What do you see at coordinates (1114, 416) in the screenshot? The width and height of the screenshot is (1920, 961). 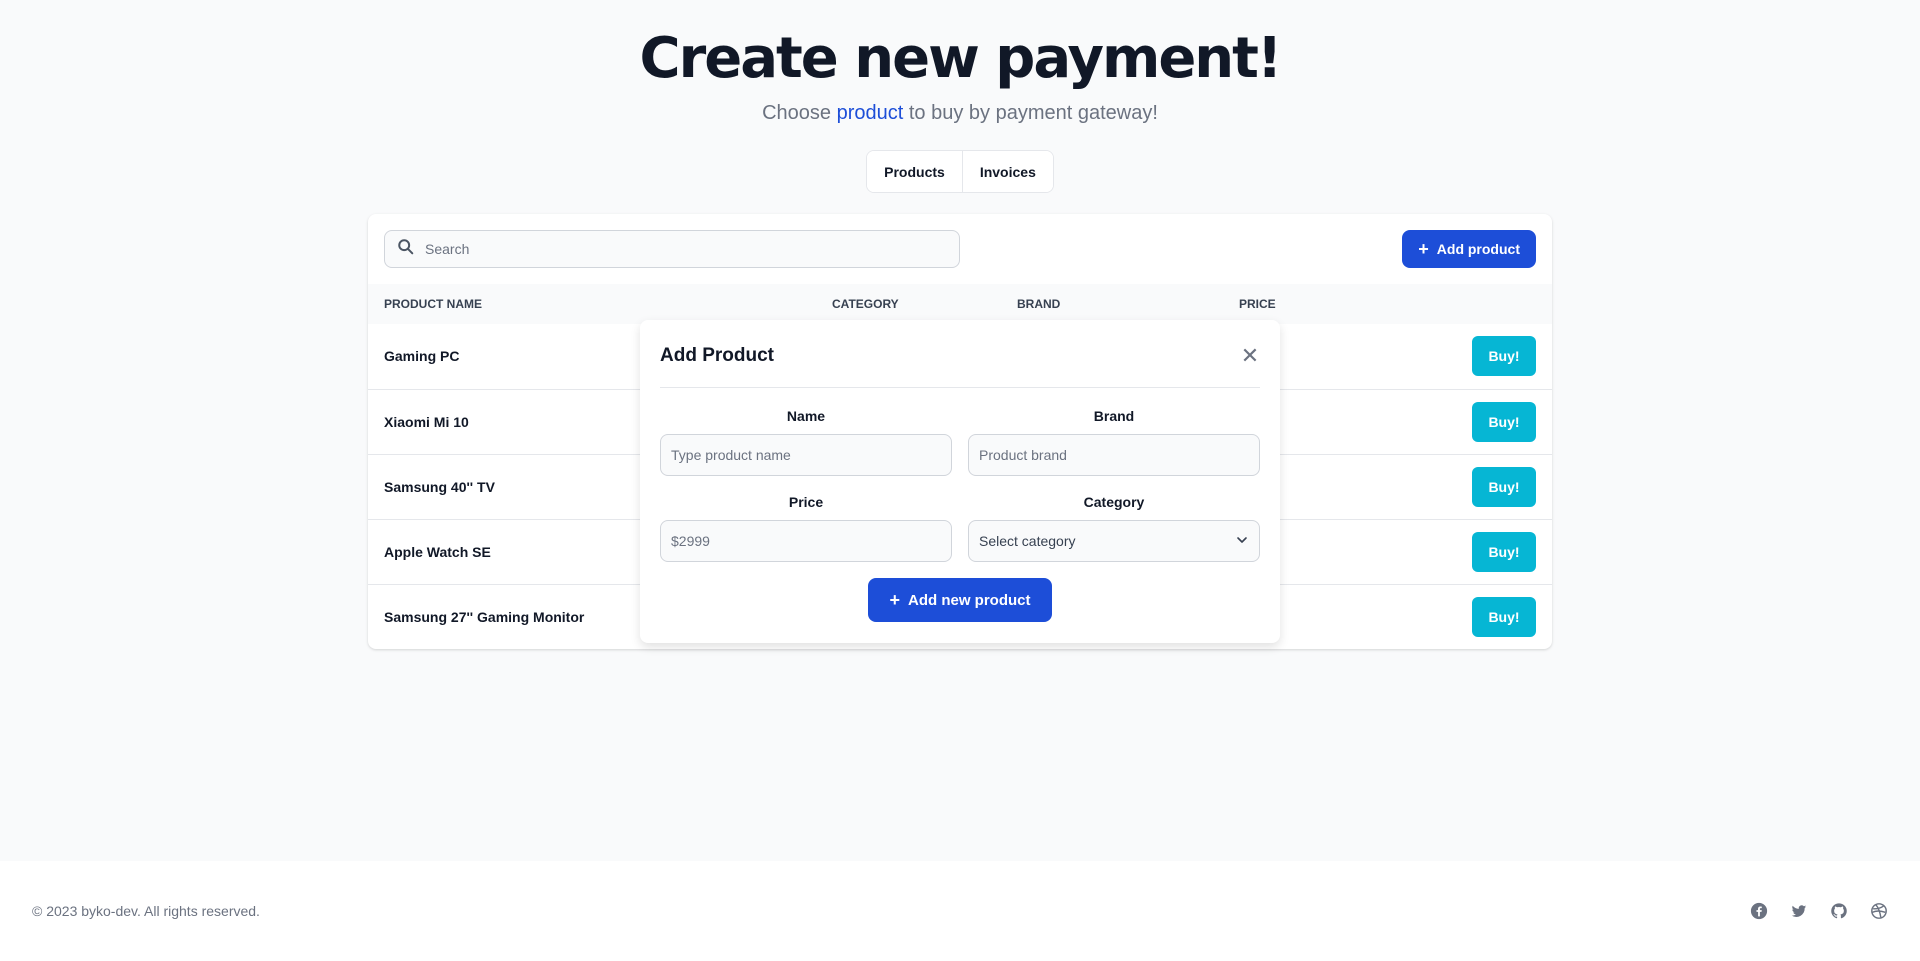 I see `brand-label: Brand` at bounding box center [1114, 416].